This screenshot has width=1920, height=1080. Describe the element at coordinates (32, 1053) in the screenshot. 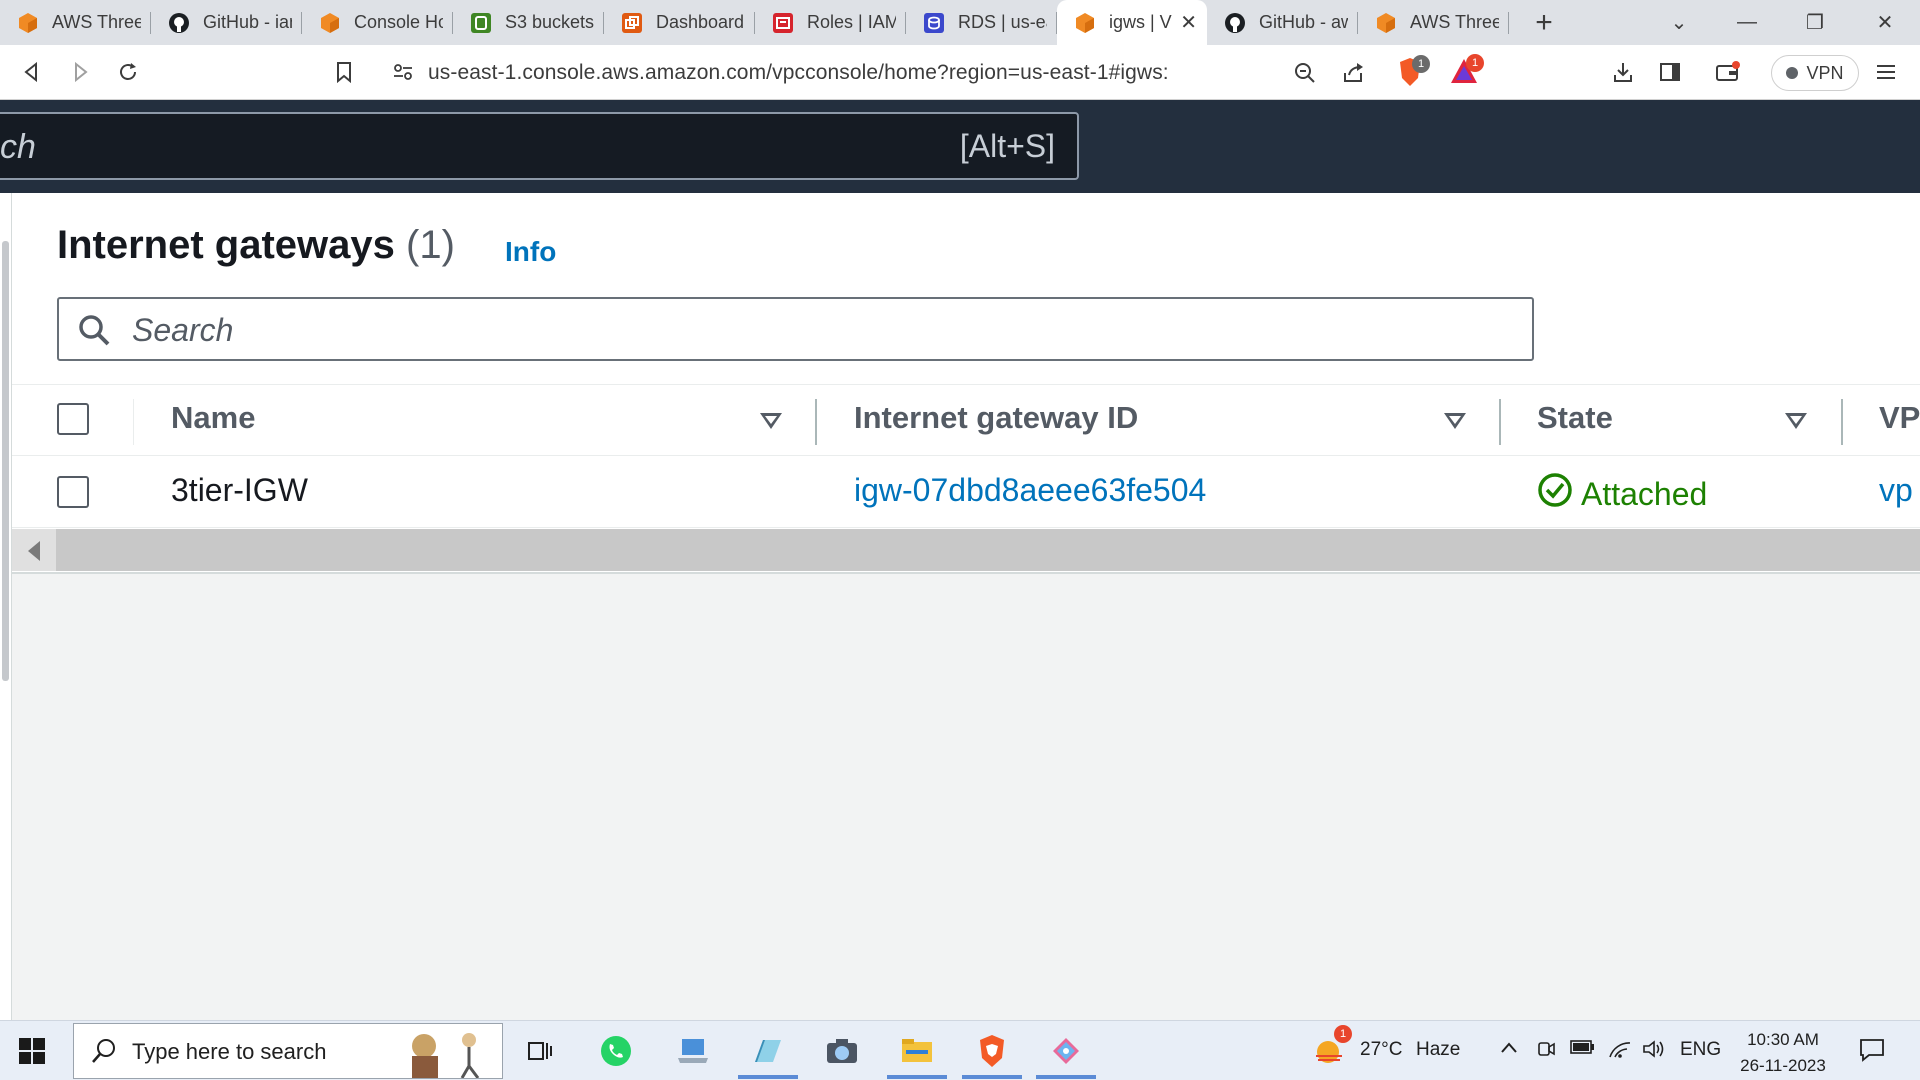

I see `windows-start-icon` at that location.